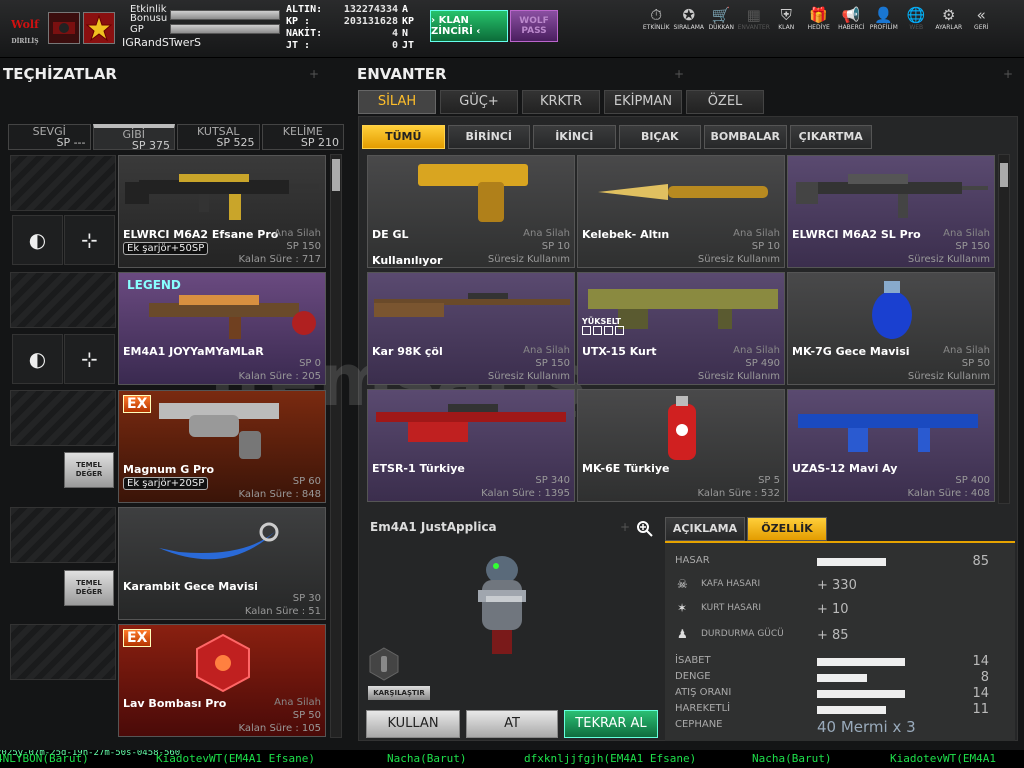 This screenshot has height=768, width=1024. What do you see at coordinates (99, 28) in the screenshot?
I see `rank-badge-icon` at bounding box center [99, 28].